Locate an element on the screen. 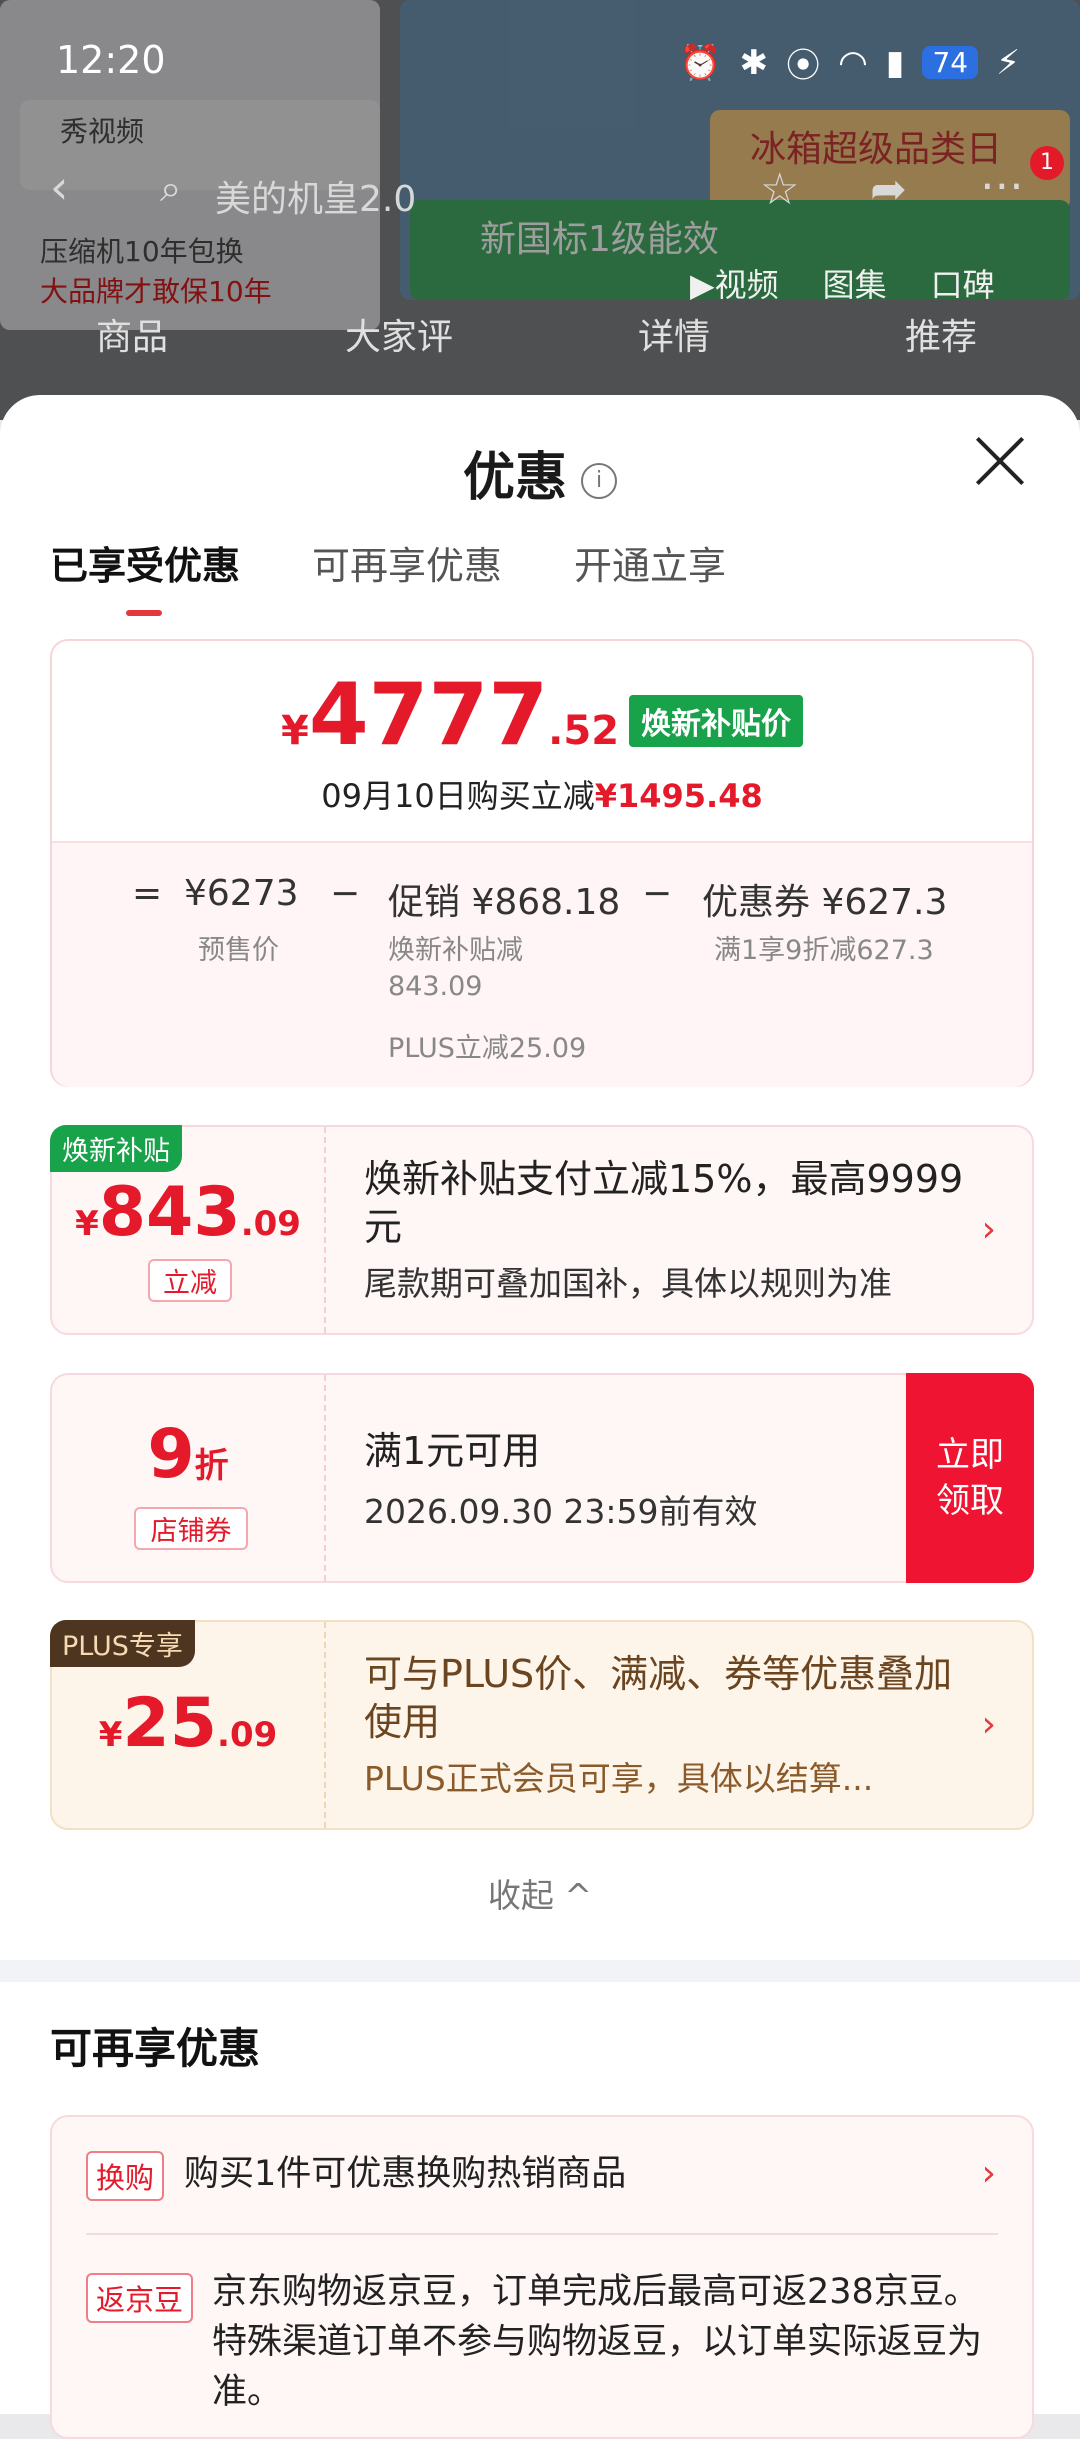 The height and width of the screenshot is (2439, 1080). claim-button-label: 立即 领取 is located at coordinates (970, 1478).